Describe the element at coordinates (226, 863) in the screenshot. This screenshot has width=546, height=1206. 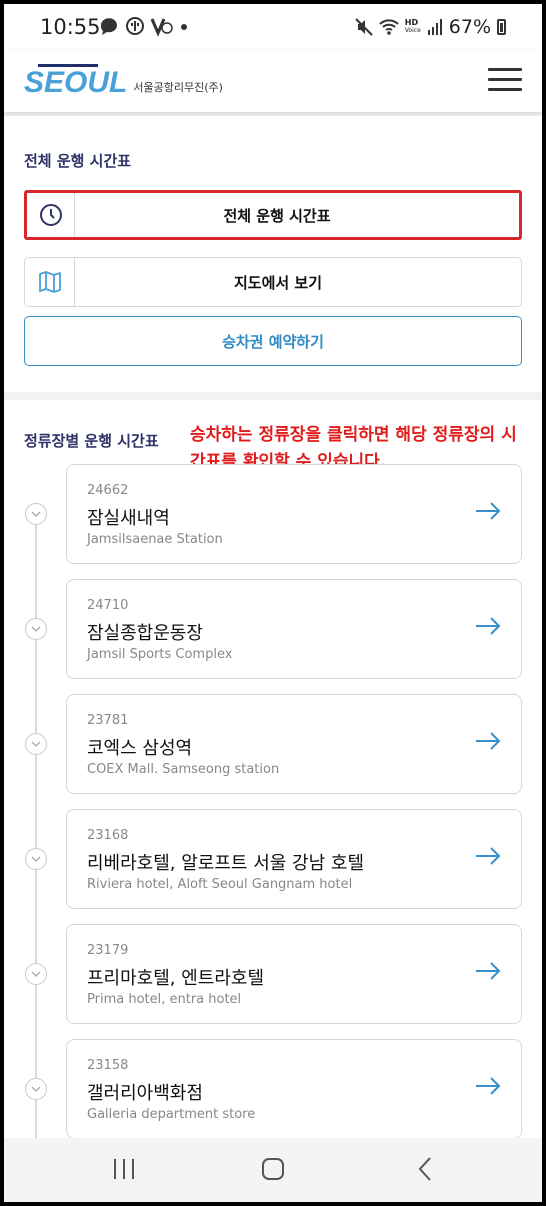
I see `stop-name: 리베라호텔, 알로프트 서울 강남 호텔` at that location.